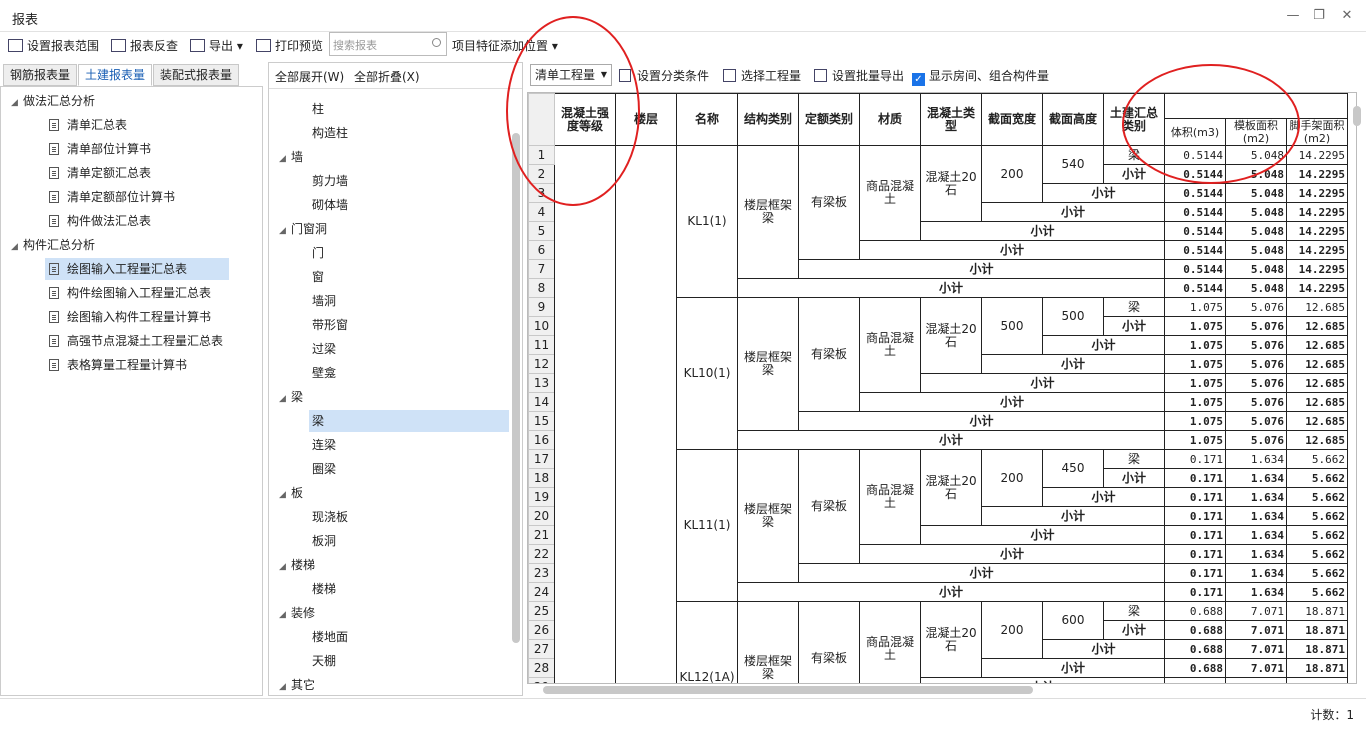 The height and width of the screenshot is (733, 1366). What do you see at coordinates (109, 149) in the screenshot?
I see `tree-item-label: 清单部位计算书` at bounding box center [109, 149].